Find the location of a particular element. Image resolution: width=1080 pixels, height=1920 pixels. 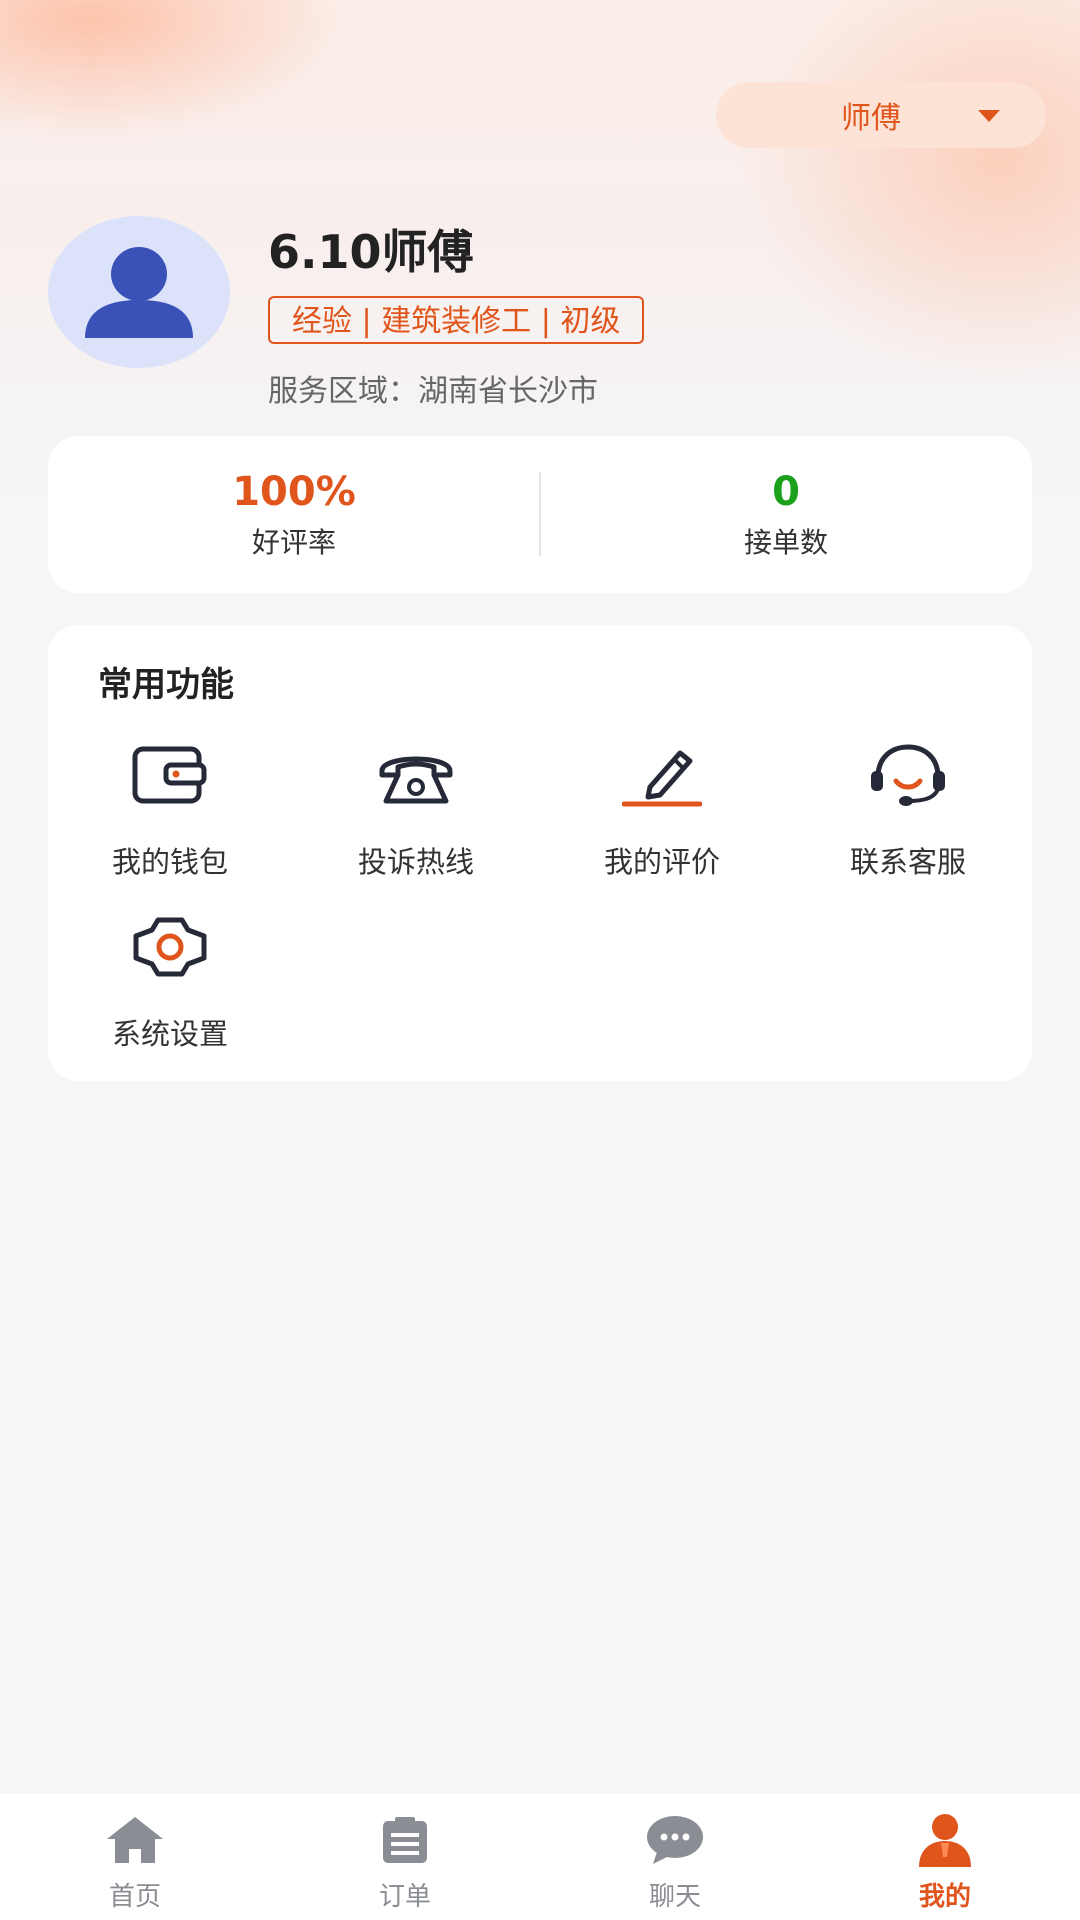

stats-divider is located at coordinates (540, 514).